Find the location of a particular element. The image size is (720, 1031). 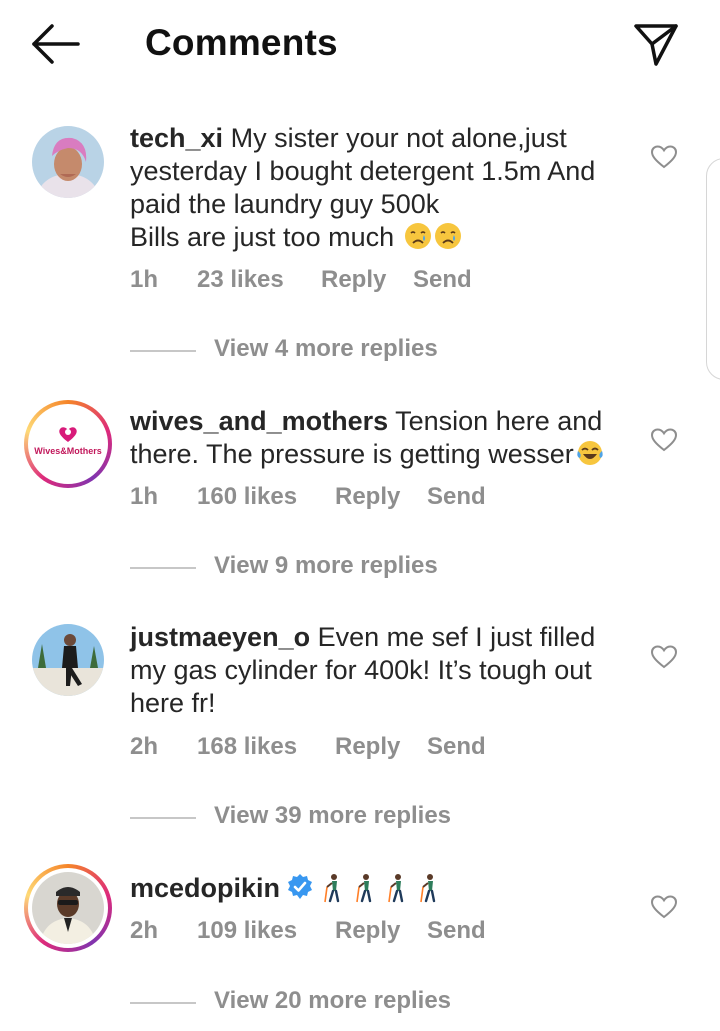

page-title: Comments is located at coordinates (241, 42).